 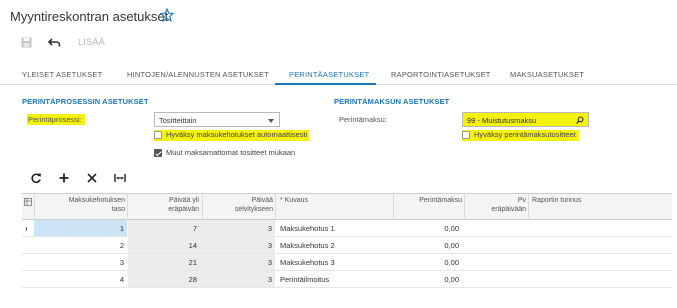 What do you see at coordinates (80, 245) in the screenshot?
I see `cell-level: 2` at bounding box center [80, 245].